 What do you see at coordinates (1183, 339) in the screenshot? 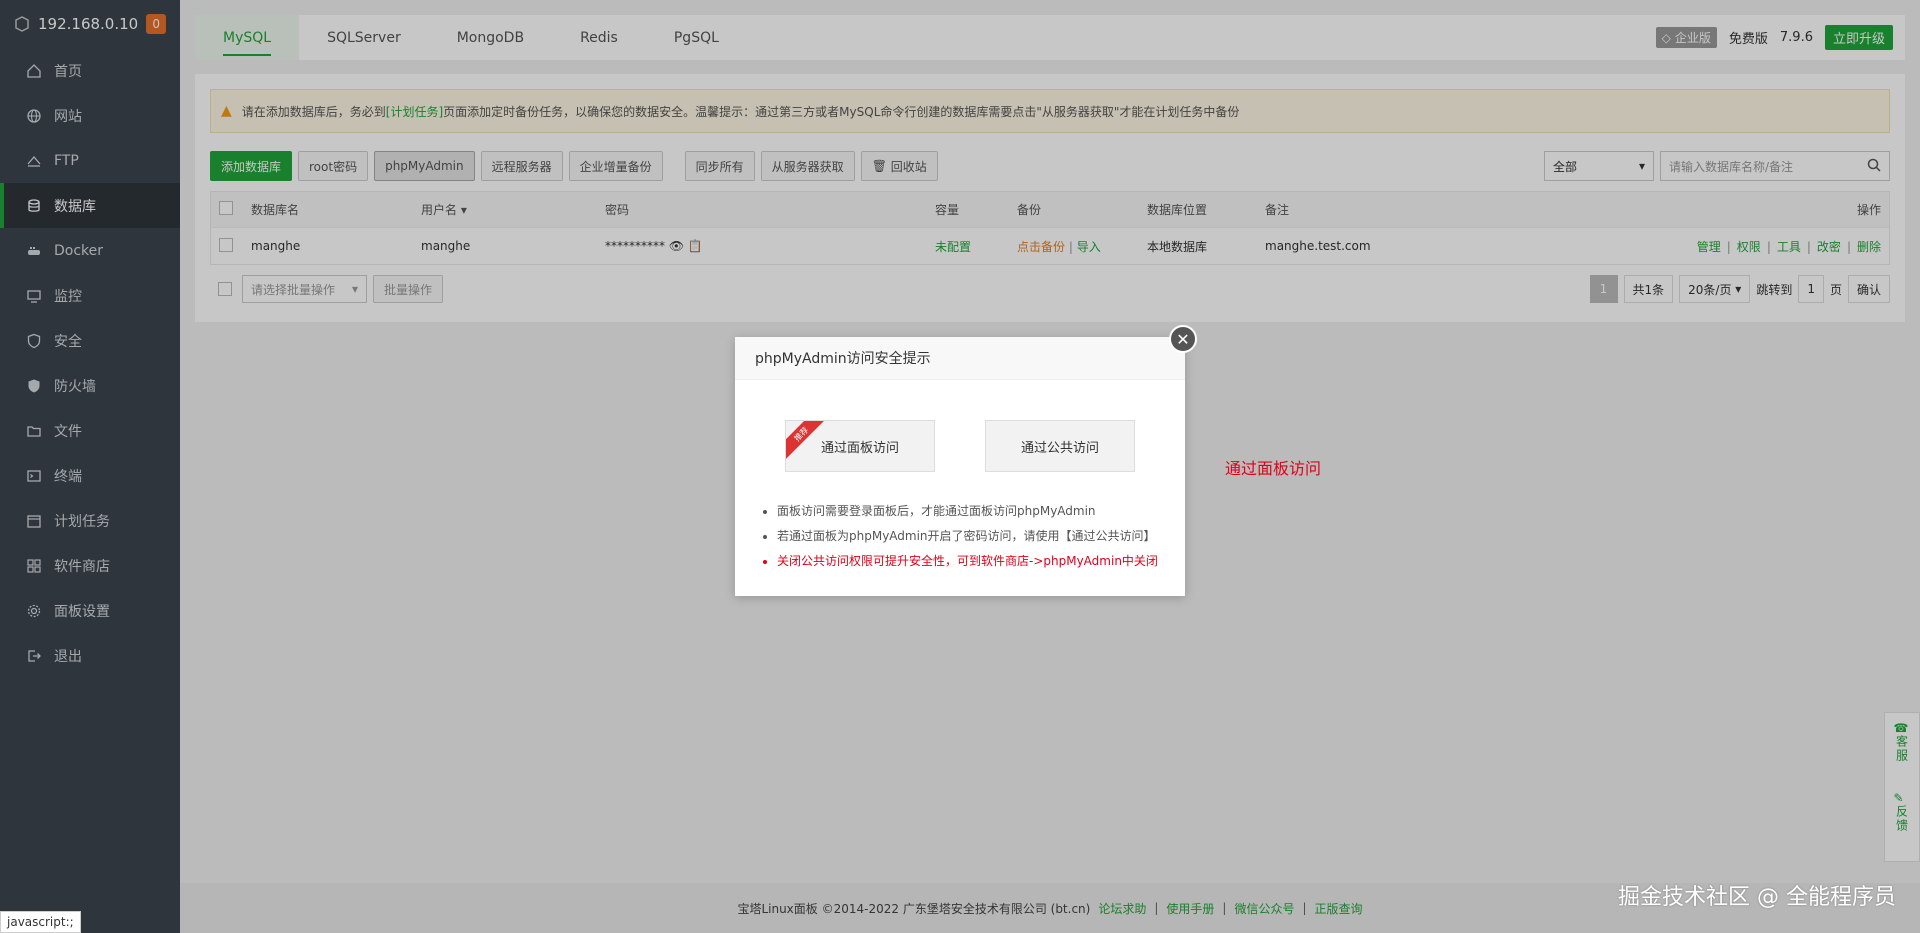
I see `close-icon: ✕` at bounding box center [1183, 339].